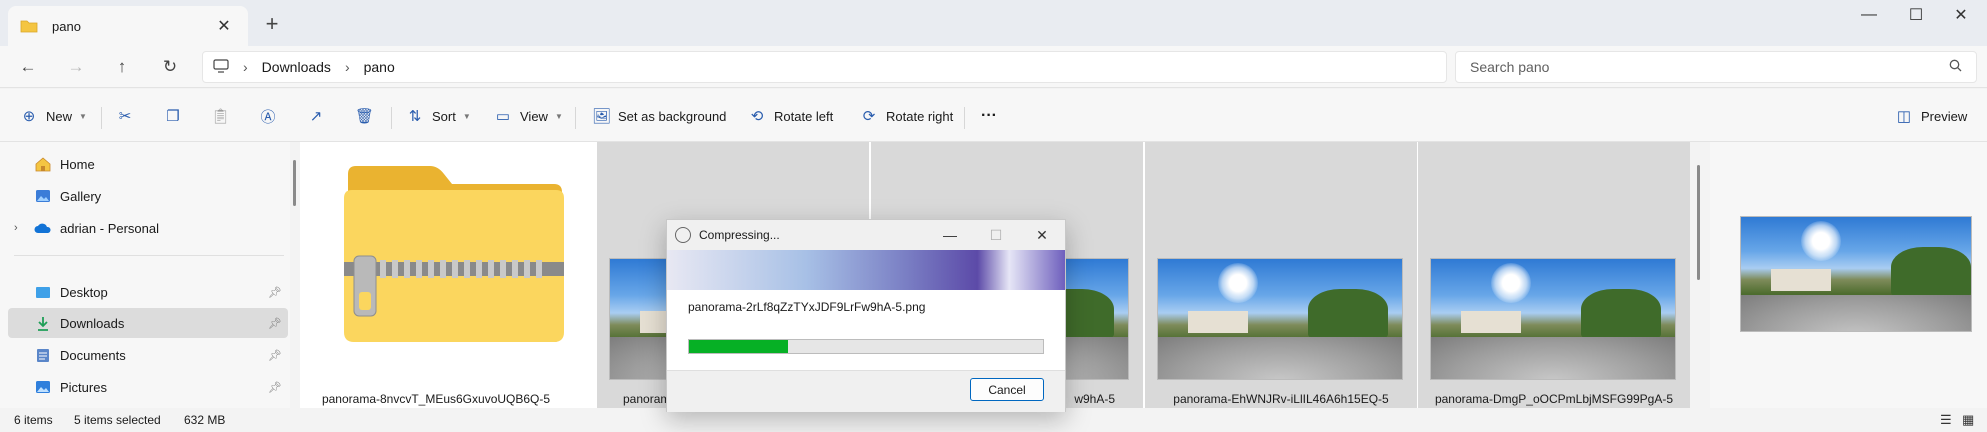 Image resolution: width=1987 pixels, height=432 pixels. I want to click on up-button: ↑, so click(122, 67).